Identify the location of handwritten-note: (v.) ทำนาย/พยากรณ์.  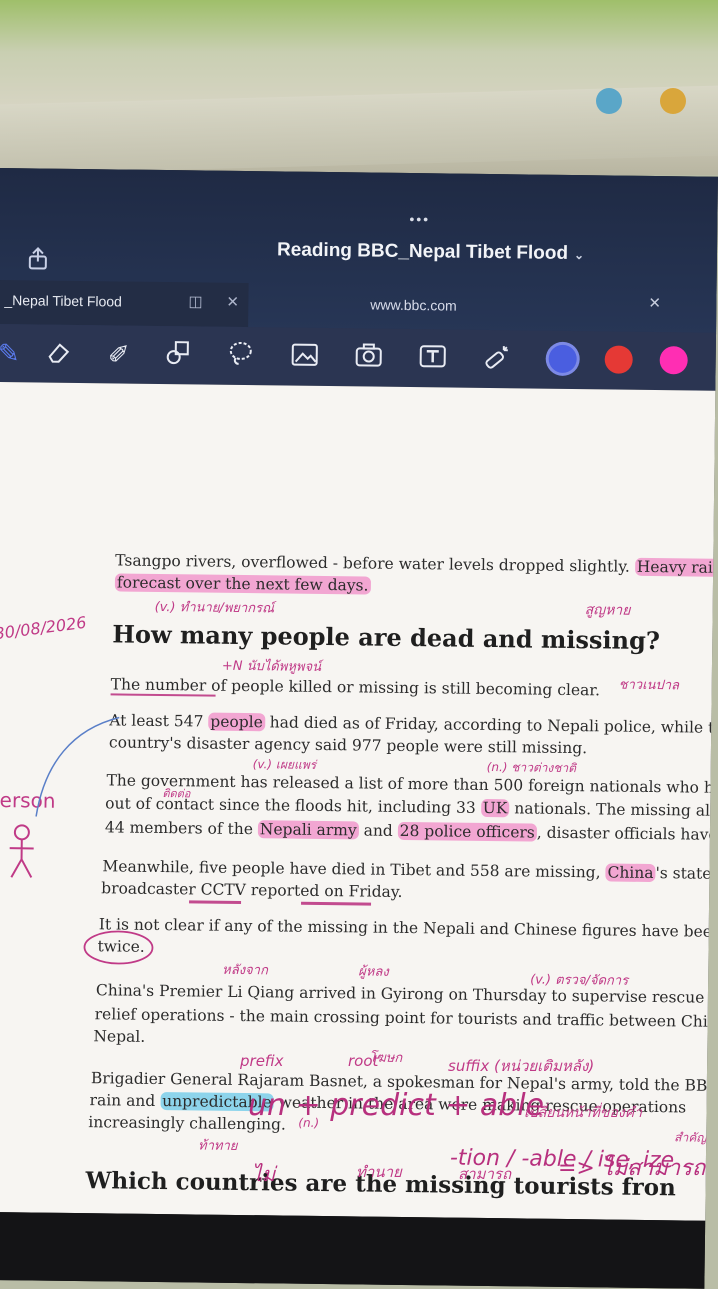
(214, 608).